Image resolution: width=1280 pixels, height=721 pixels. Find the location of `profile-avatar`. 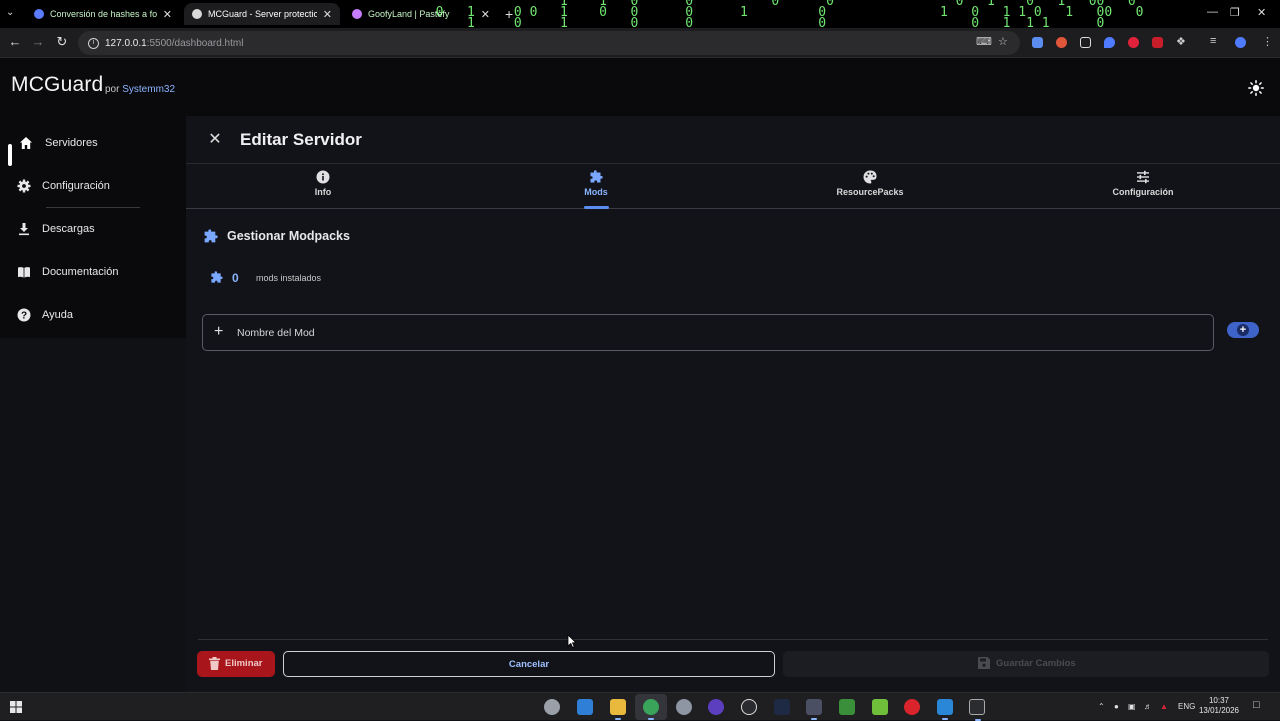

profile-avatar is located at coordinates (1240, 42).